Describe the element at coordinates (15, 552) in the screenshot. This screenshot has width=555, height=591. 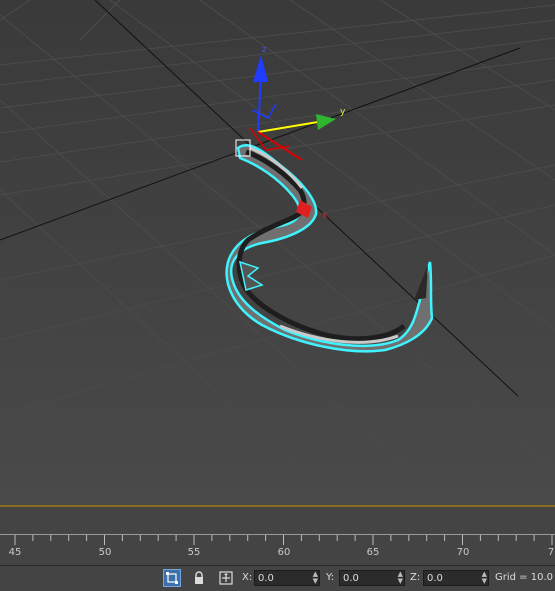
I see `ruler-label: 45` at that location.